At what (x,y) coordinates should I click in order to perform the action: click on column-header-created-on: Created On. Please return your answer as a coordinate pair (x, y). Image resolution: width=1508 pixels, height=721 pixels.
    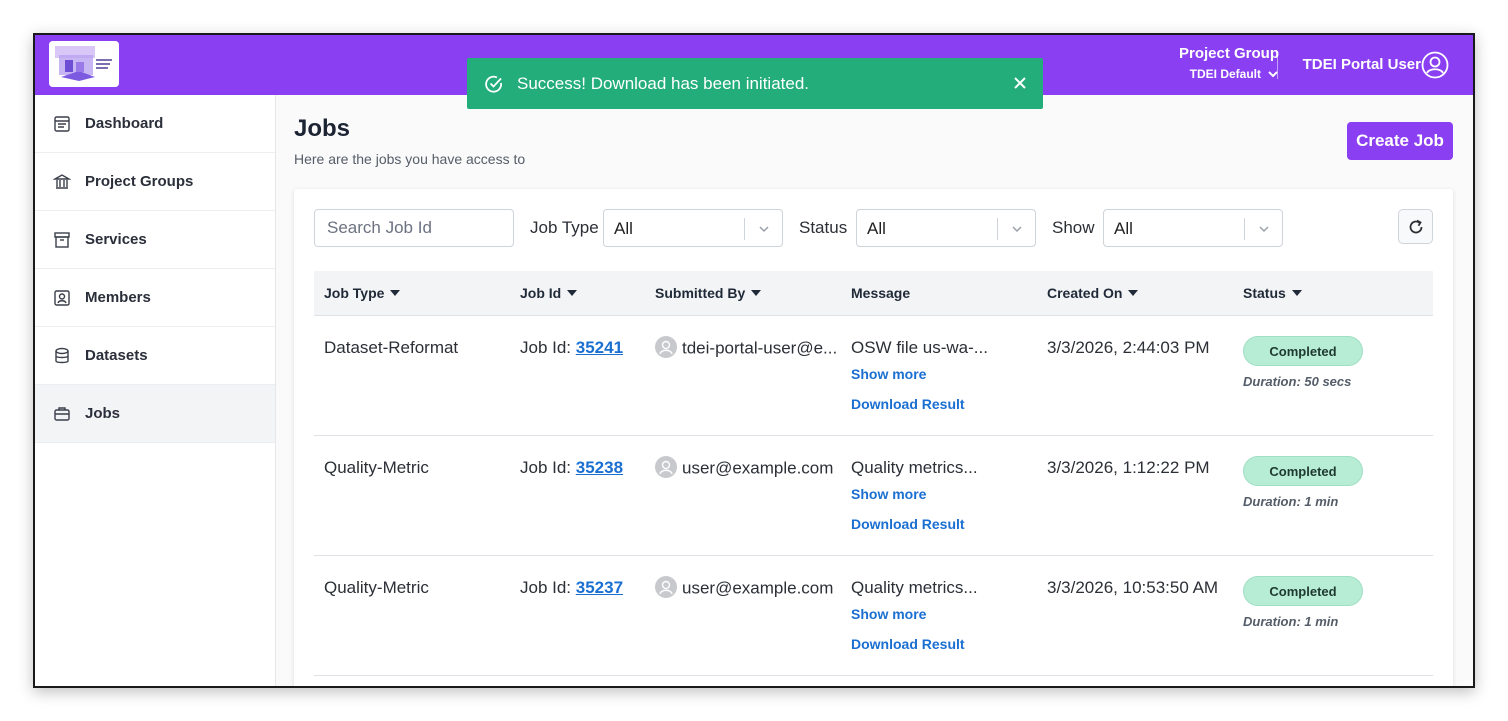
    Looking at the image, I should click on (1093, 293).